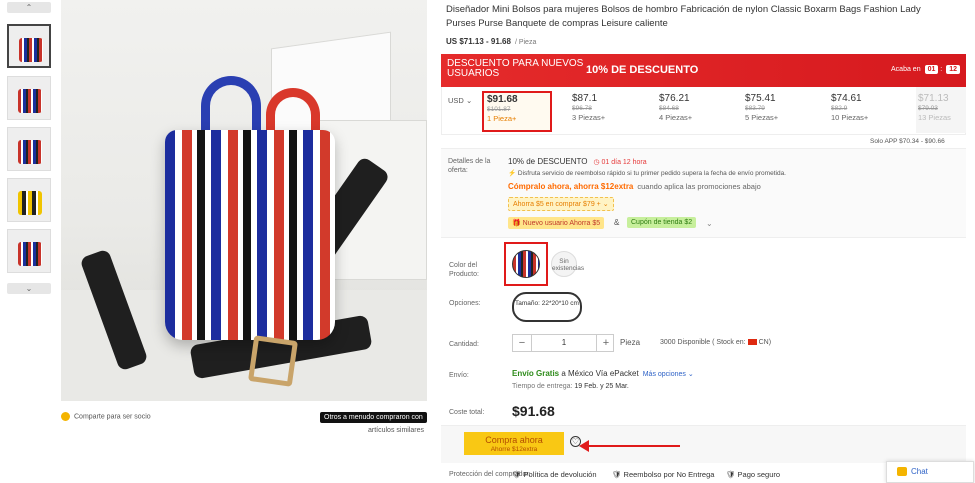 Image resolution: width=975 pixels, height=483 pixels. I want to click on tier-qty: 3 Piezas+, so click(589, 117).